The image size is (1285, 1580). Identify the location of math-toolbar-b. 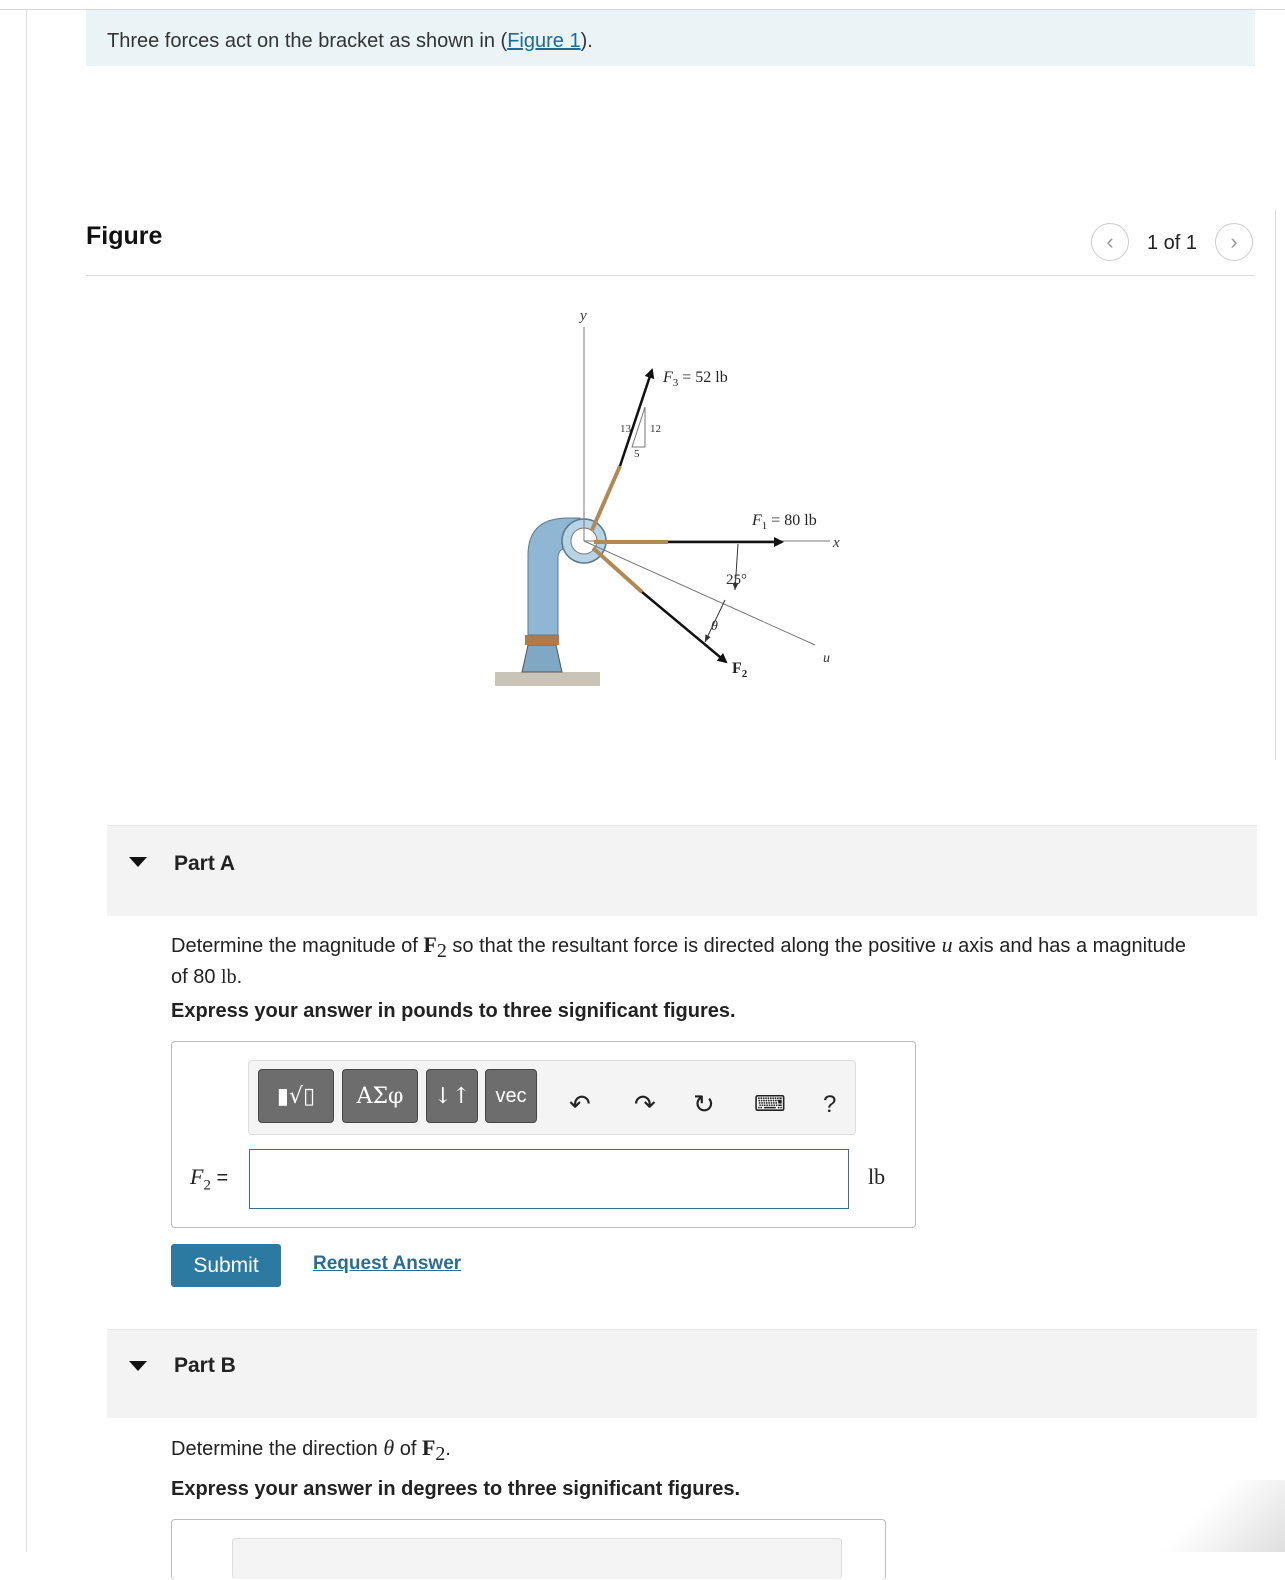
(537, 1558).